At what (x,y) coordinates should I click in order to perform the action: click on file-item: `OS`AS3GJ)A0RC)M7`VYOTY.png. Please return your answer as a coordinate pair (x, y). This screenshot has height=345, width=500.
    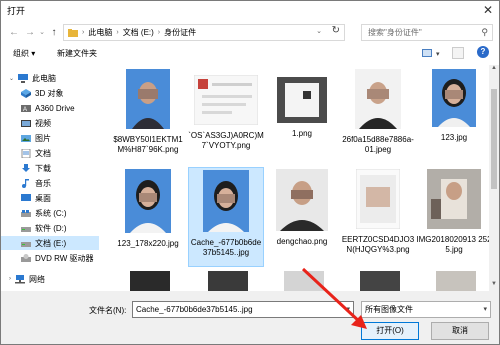
    Looking at the image, I should click on (226, 110).